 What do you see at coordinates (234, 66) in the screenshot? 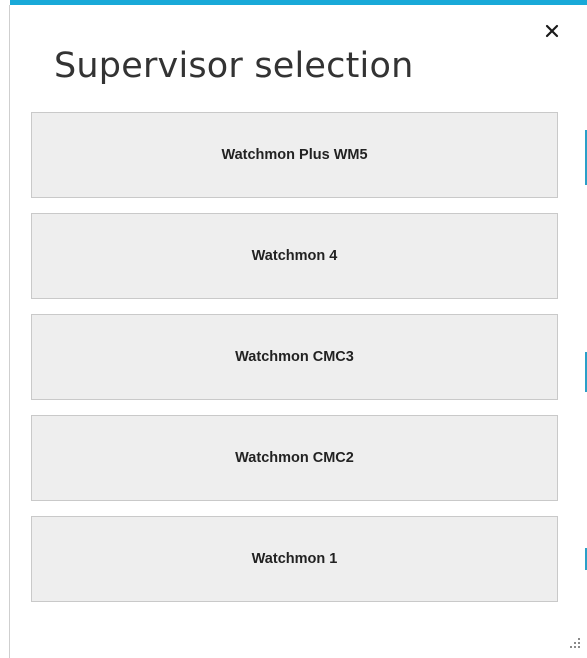
I see `dialog-title: Supervisor selection` at bounding box center [234, 66].